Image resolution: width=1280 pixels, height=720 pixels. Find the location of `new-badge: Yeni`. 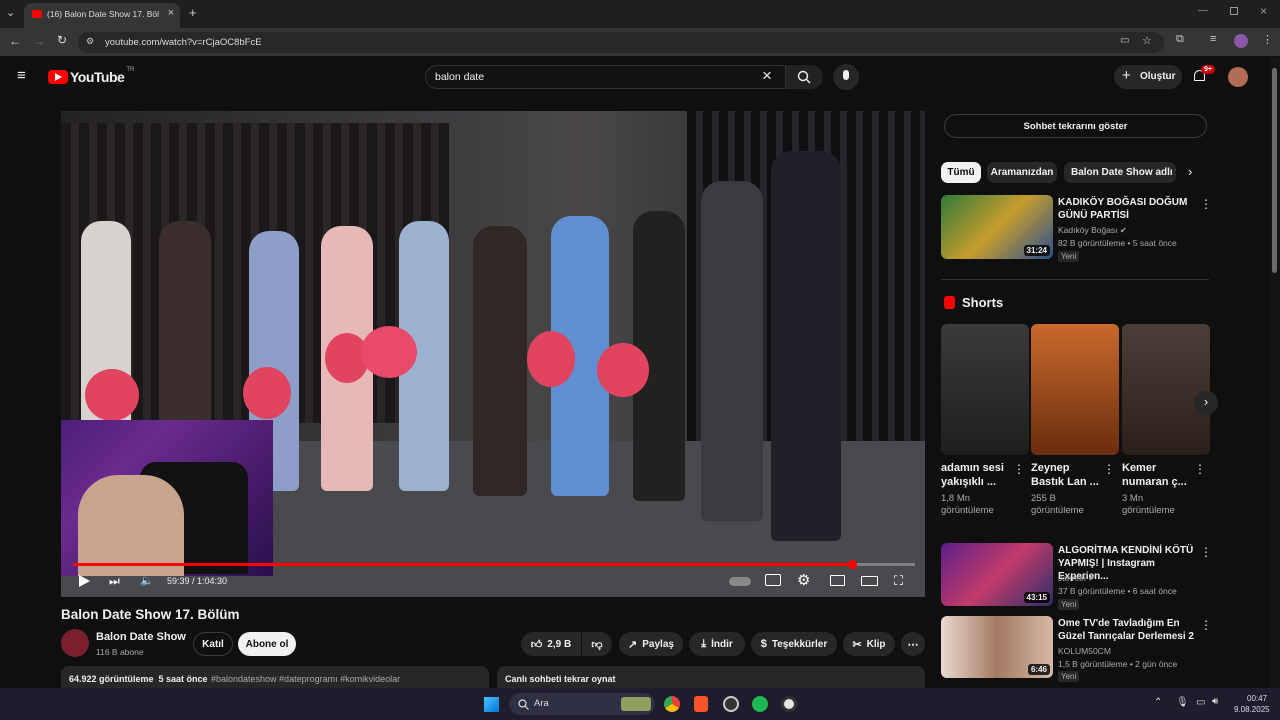

new-badge: Yeni is located at coordinates (1069, 676).